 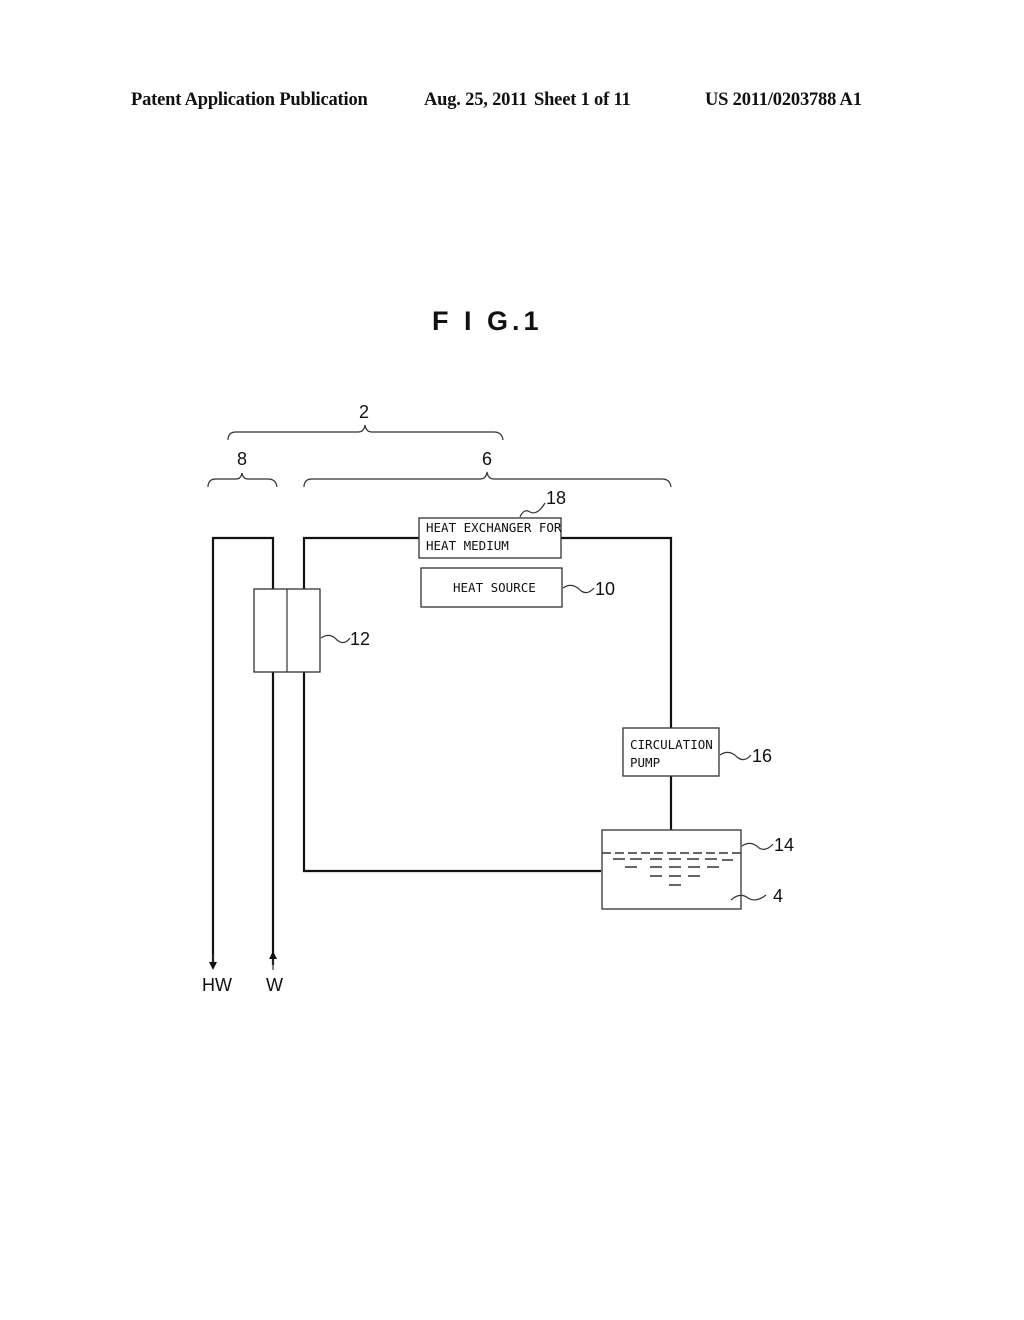 What do you see at coordinates (487, 459) in the screenshot?
I see `brace-label-medium-side: 6` at bounding box center [487, 459].